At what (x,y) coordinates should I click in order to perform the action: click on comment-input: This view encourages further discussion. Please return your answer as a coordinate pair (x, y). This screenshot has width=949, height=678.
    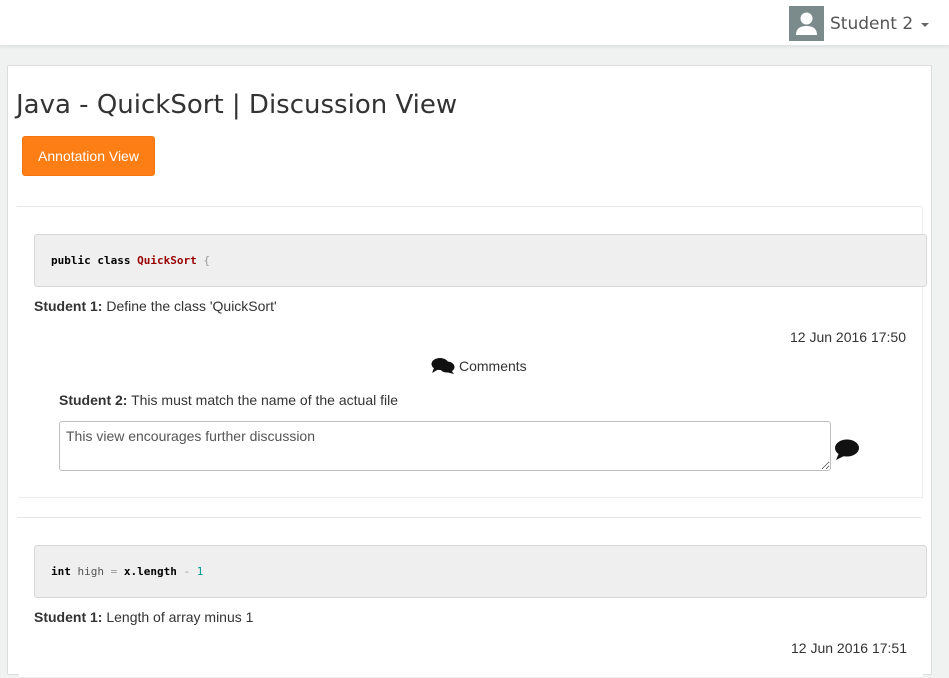
    Looking at the image, I should click on (445, 446).